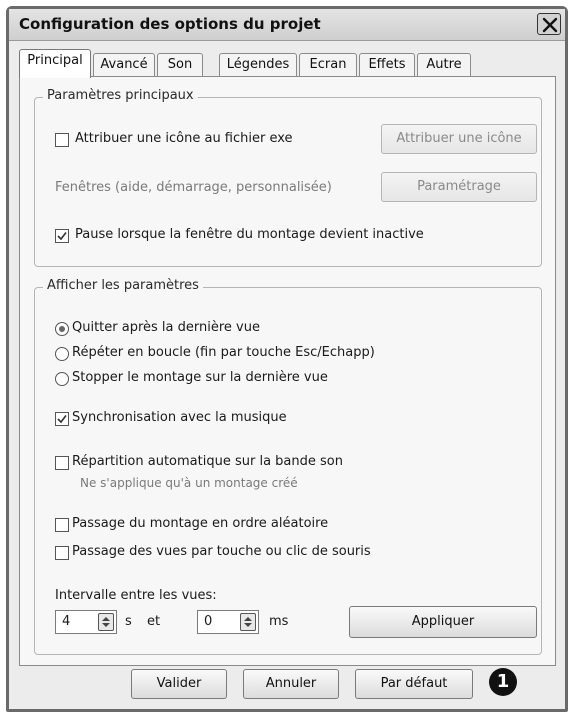 The image size is (574, 720). Describe the element at coordinates (503, 682) in the screenshot. I see `callout-marker: 1` at that location.